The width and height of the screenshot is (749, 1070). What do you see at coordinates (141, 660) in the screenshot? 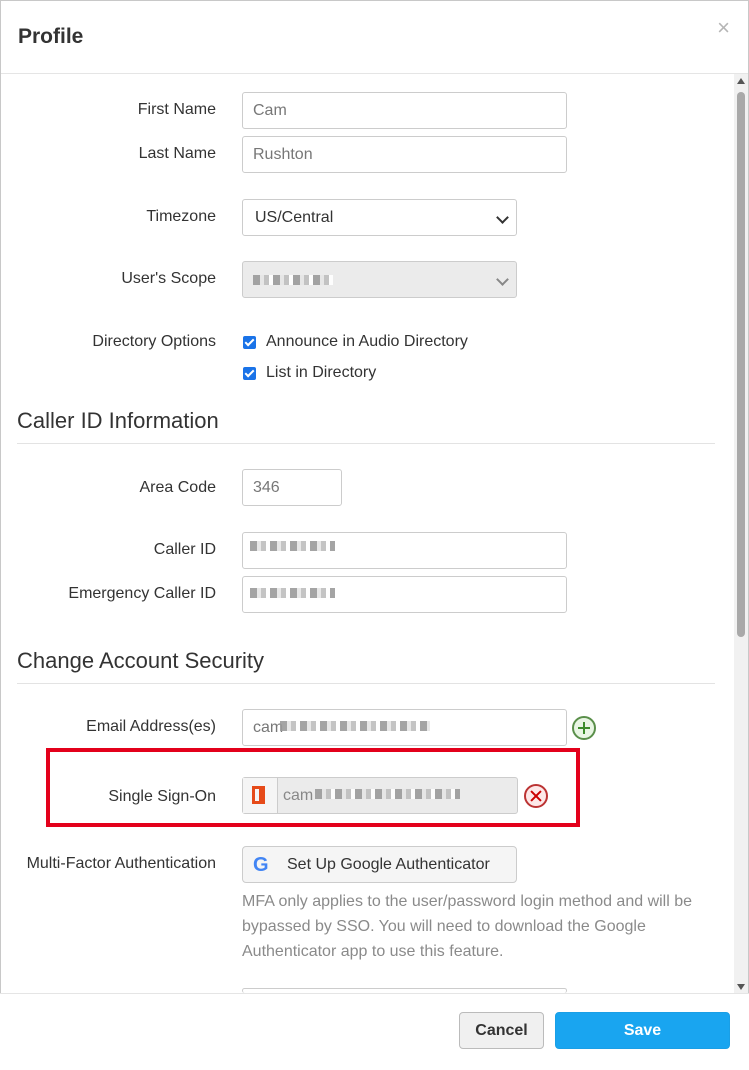
I see `account-security-section-title: Change Account Security` at bounding box center [141, 660].